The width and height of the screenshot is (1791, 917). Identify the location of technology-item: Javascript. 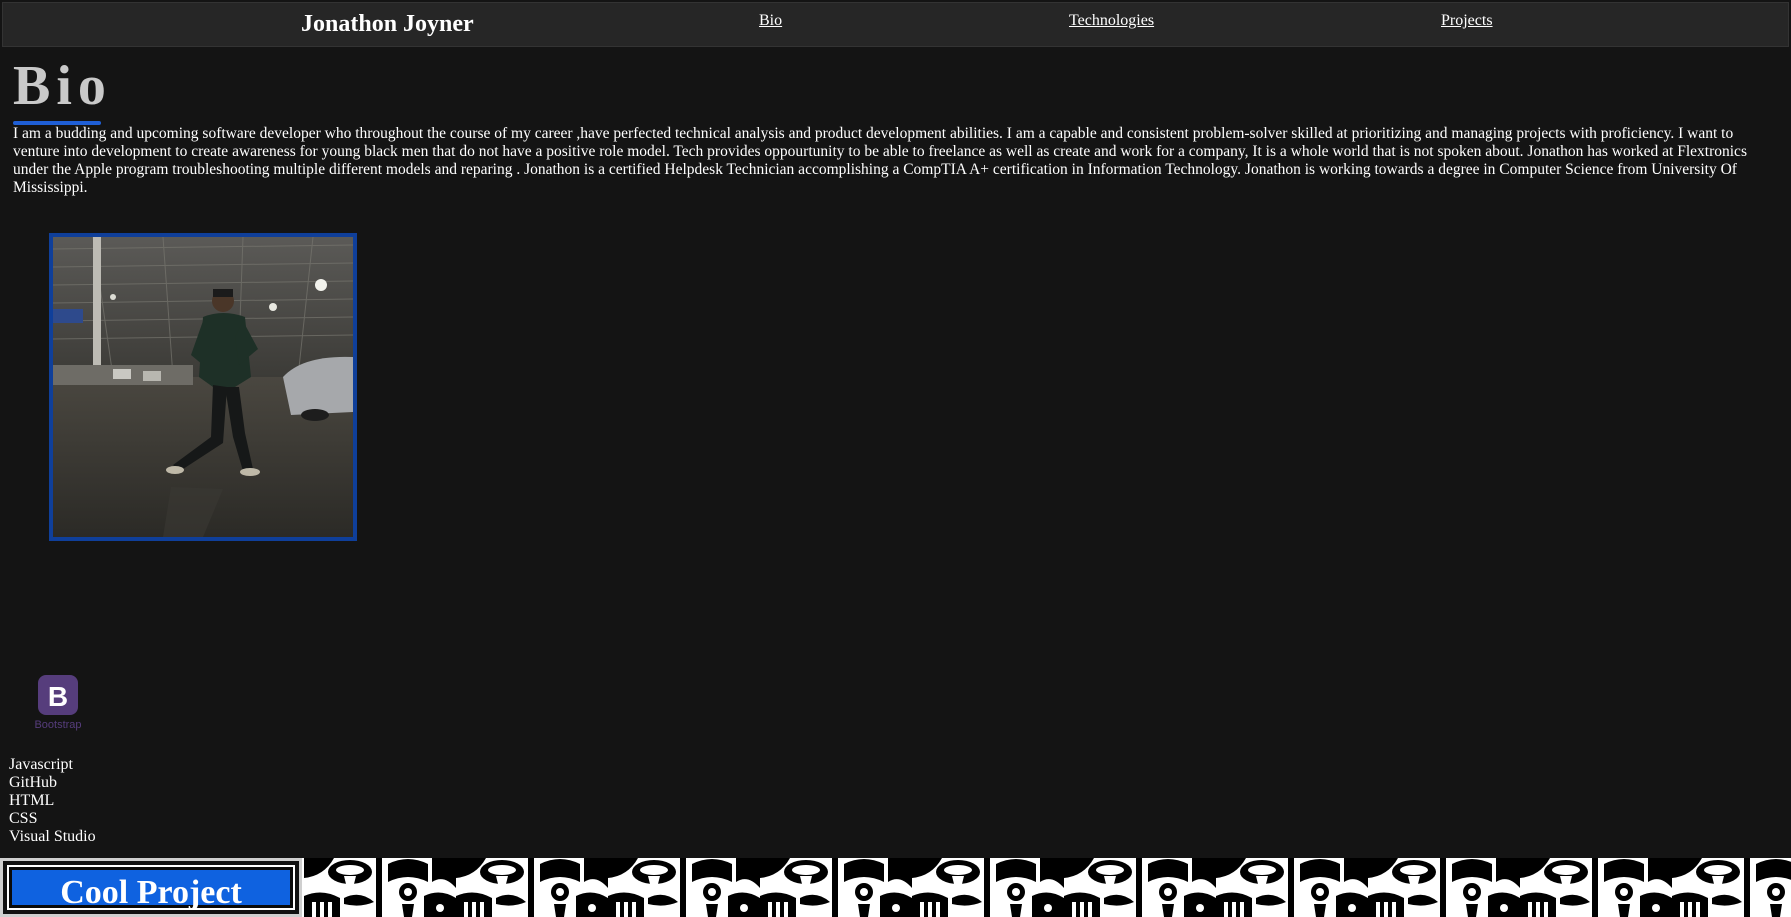
(41, 764).